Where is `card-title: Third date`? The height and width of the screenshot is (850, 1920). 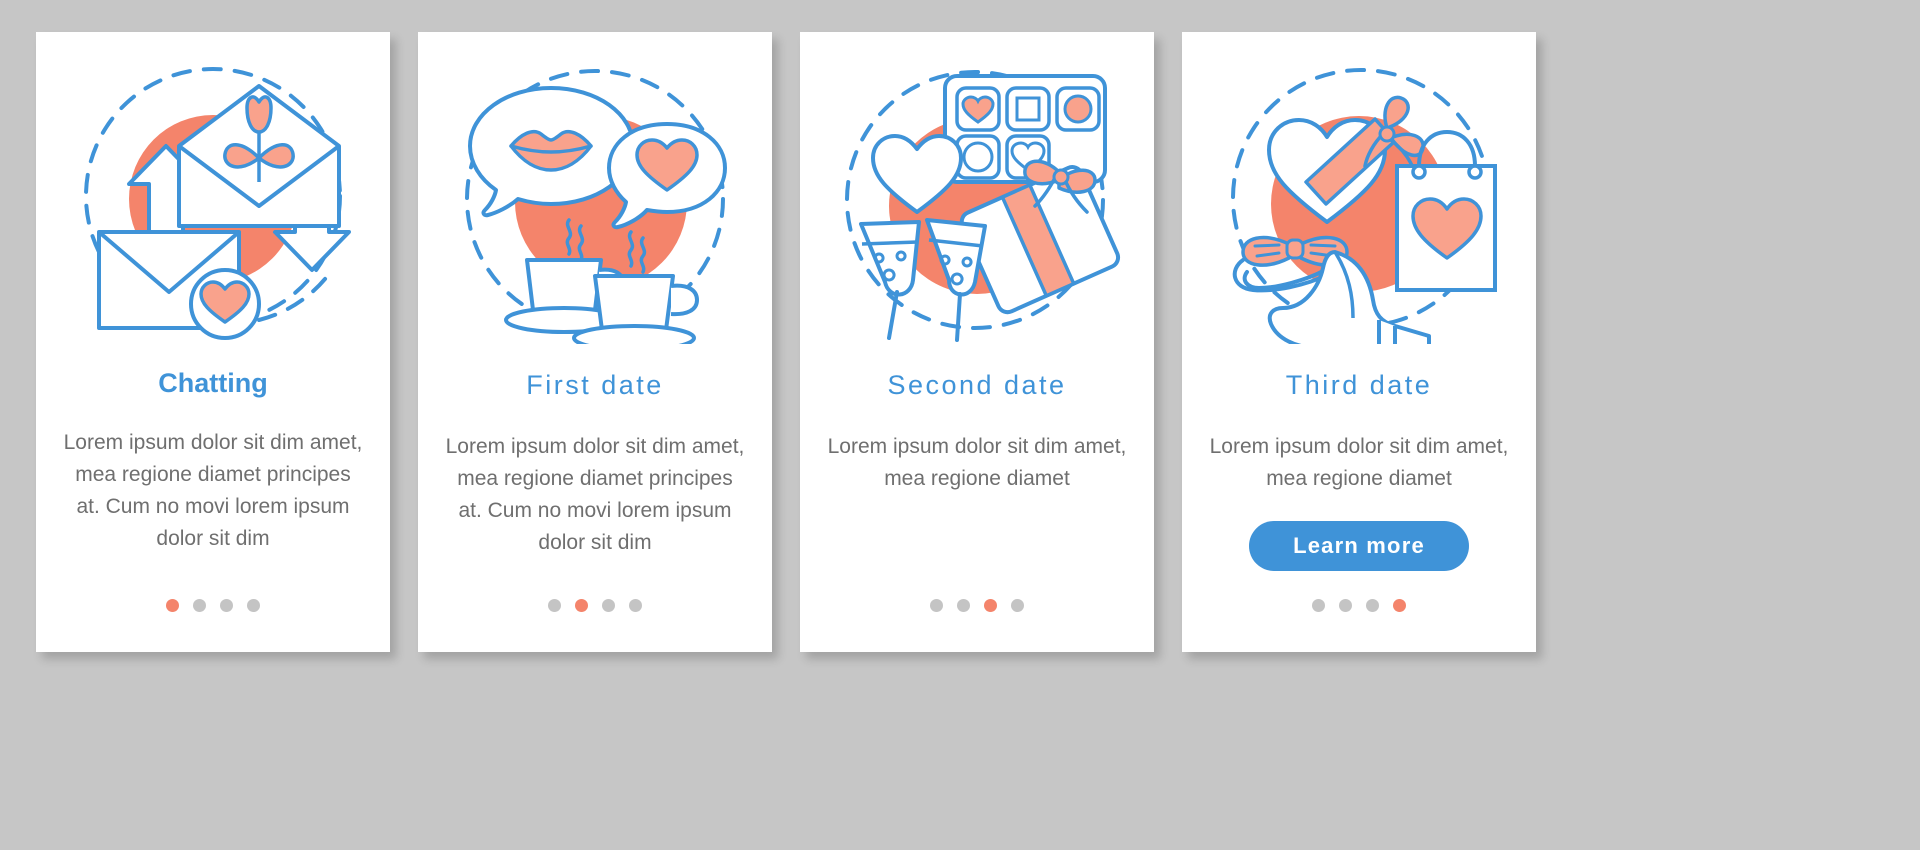 card-title: Third date is located at coordinates (1359, 385).